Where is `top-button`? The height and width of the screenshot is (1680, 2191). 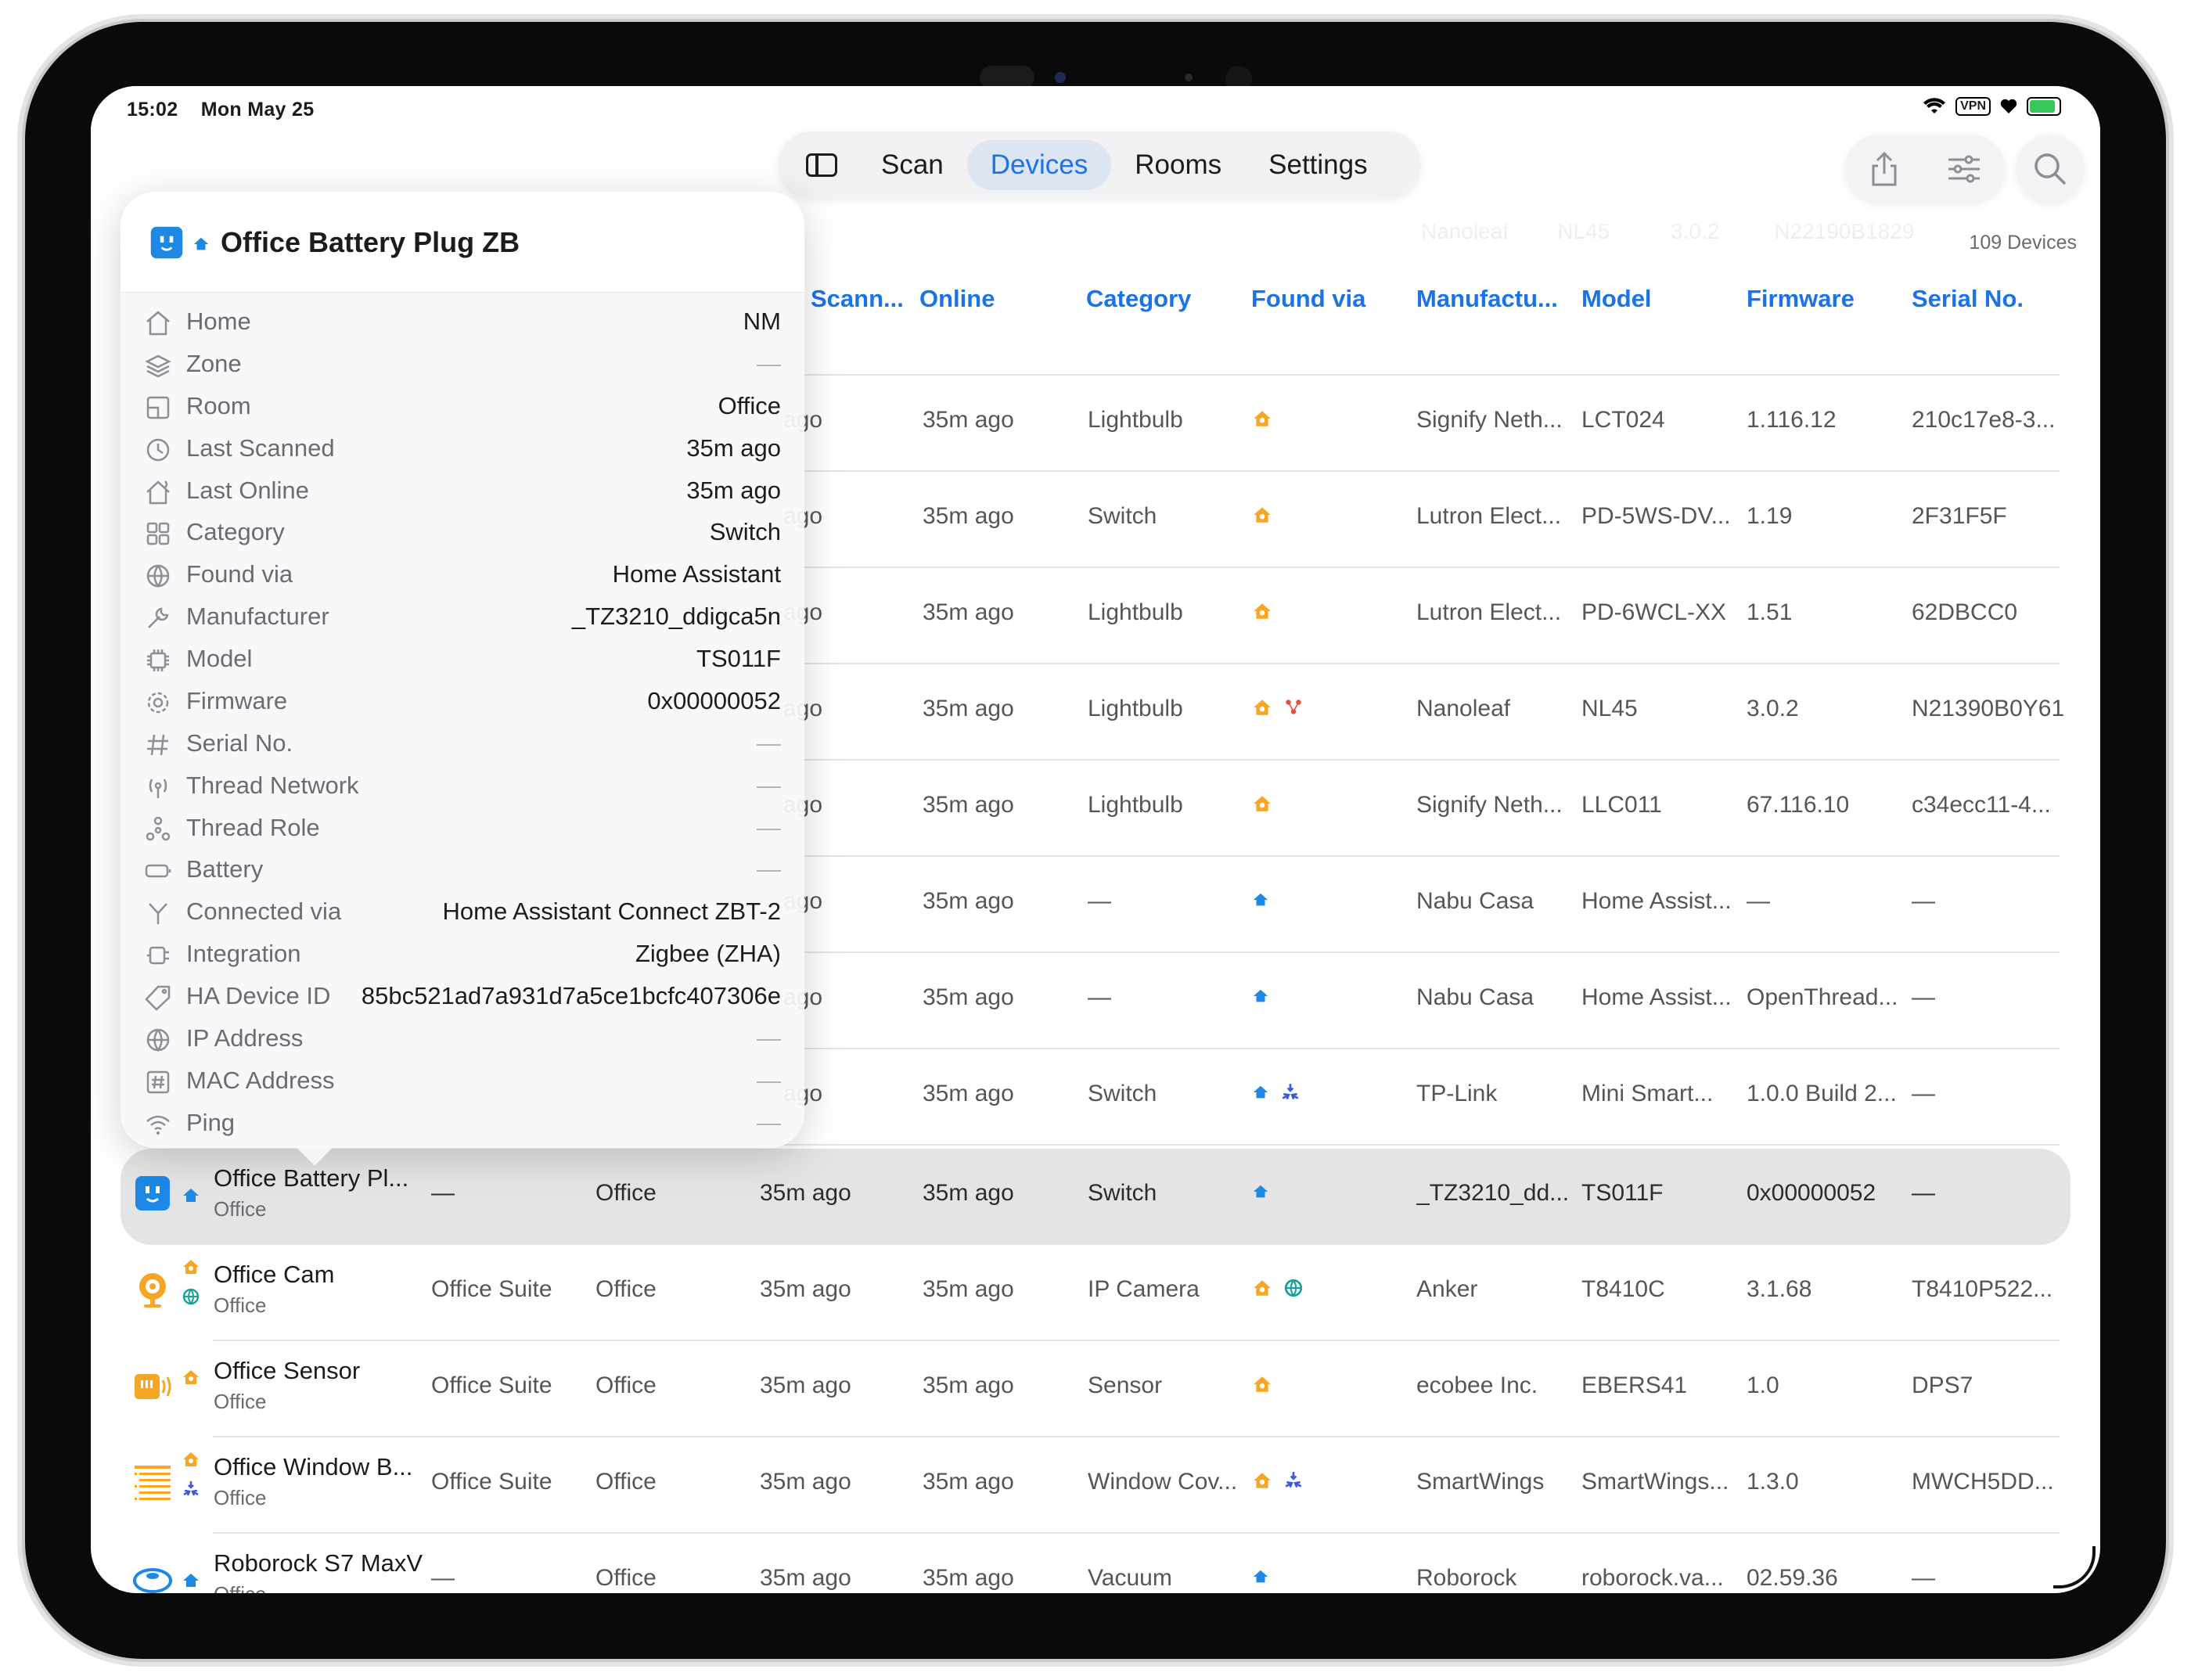 top-button is located at coordinates (211, 19).